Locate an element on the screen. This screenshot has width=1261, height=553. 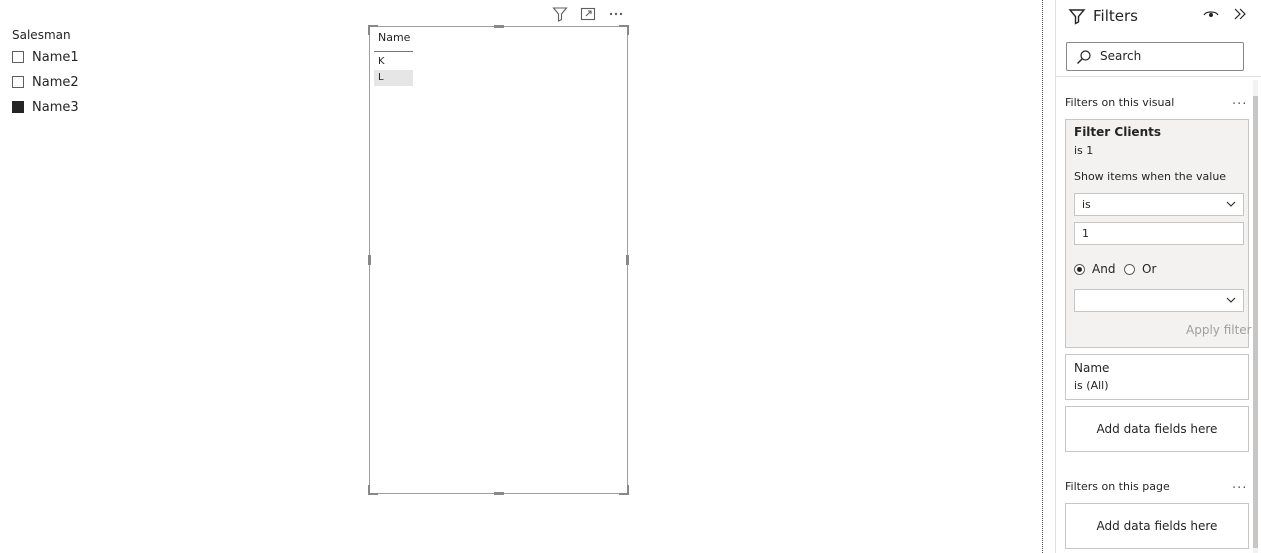
slicer-item-name1: Name1 is located at coordinates (45, 57).